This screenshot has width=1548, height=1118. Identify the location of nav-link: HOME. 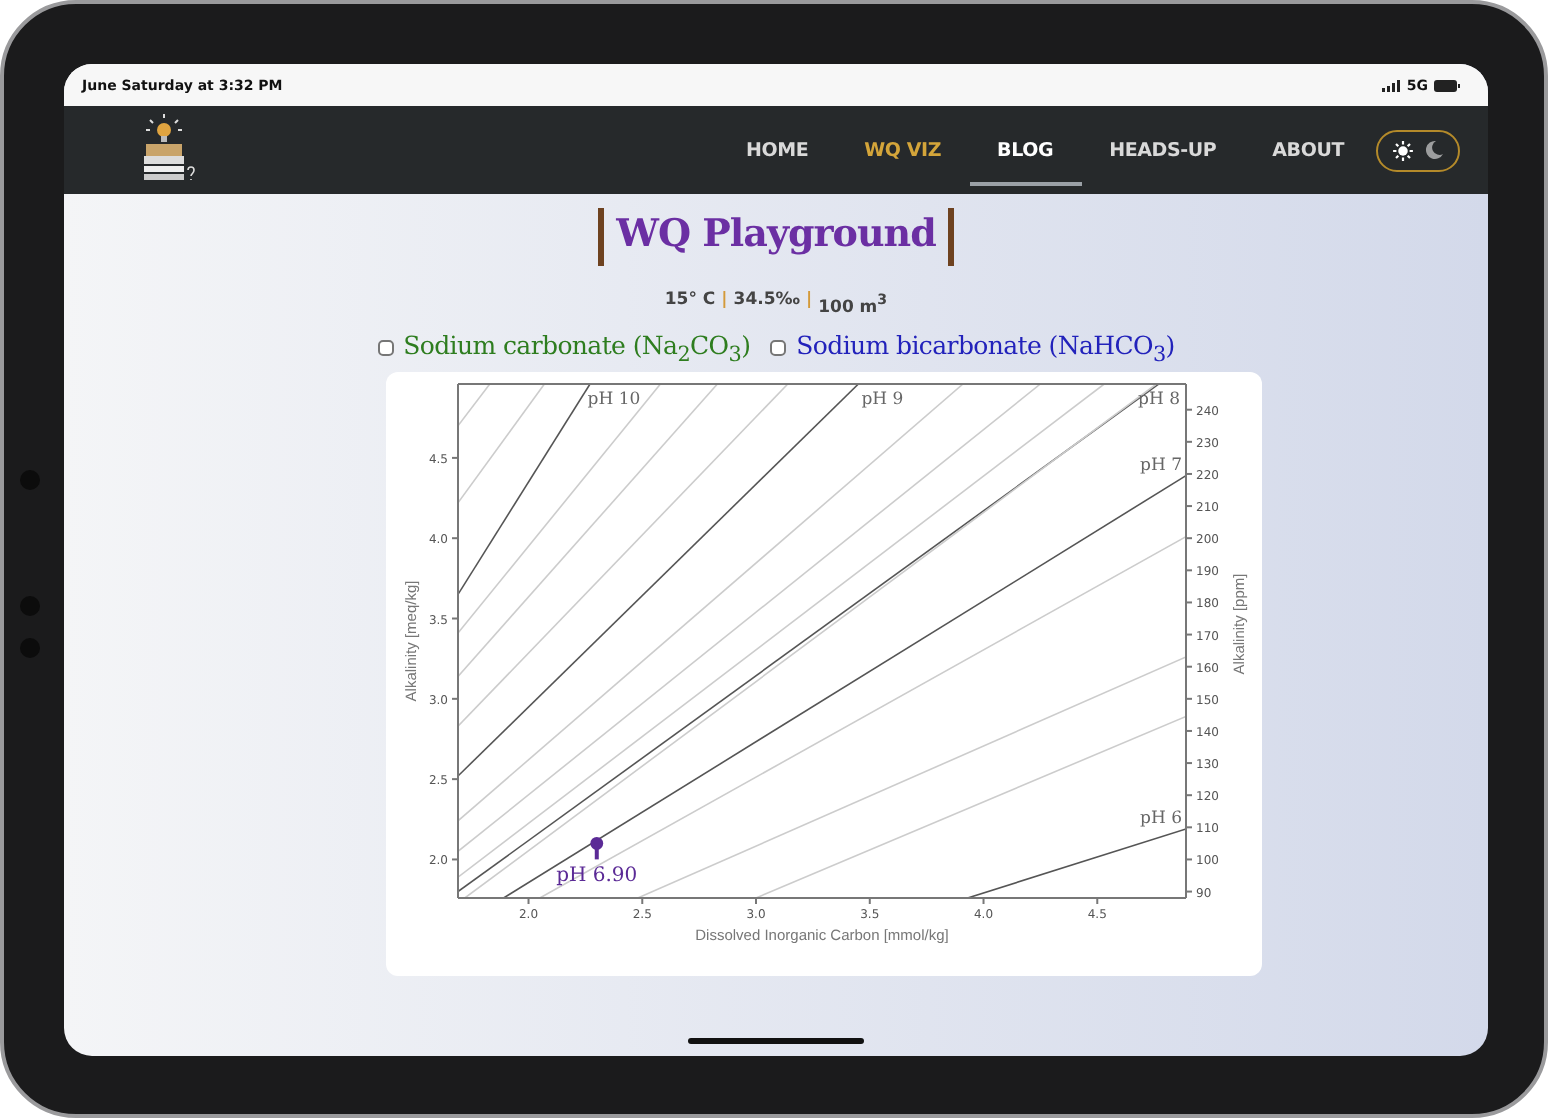
(777, 150).